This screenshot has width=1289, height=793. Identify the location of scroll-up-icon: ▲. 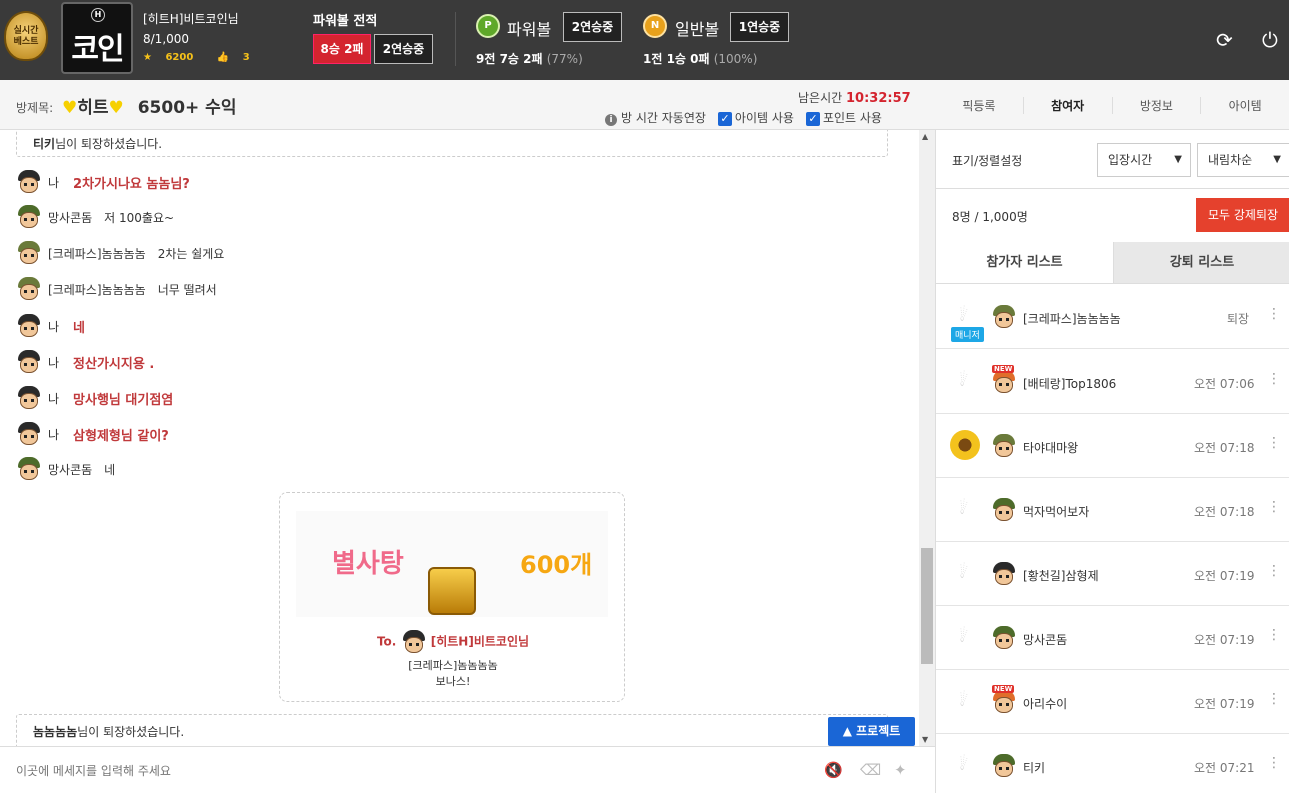
(925, 136).